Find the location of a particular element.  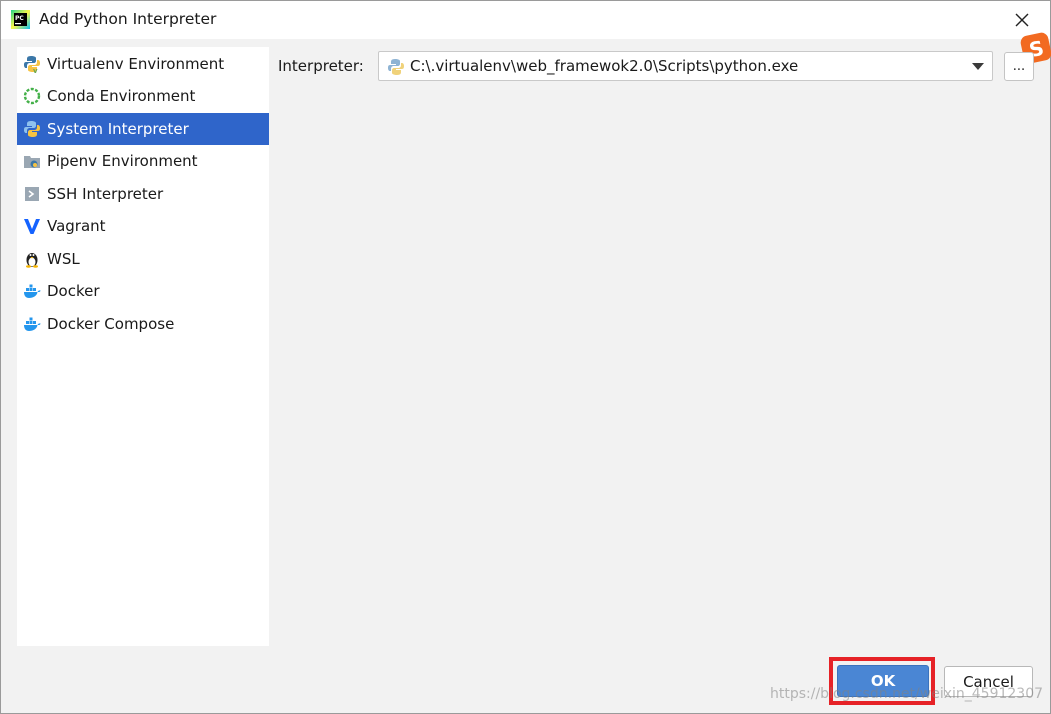

sidebar-item-label: Virtualenv Environment is located at coordinates (136, 64).